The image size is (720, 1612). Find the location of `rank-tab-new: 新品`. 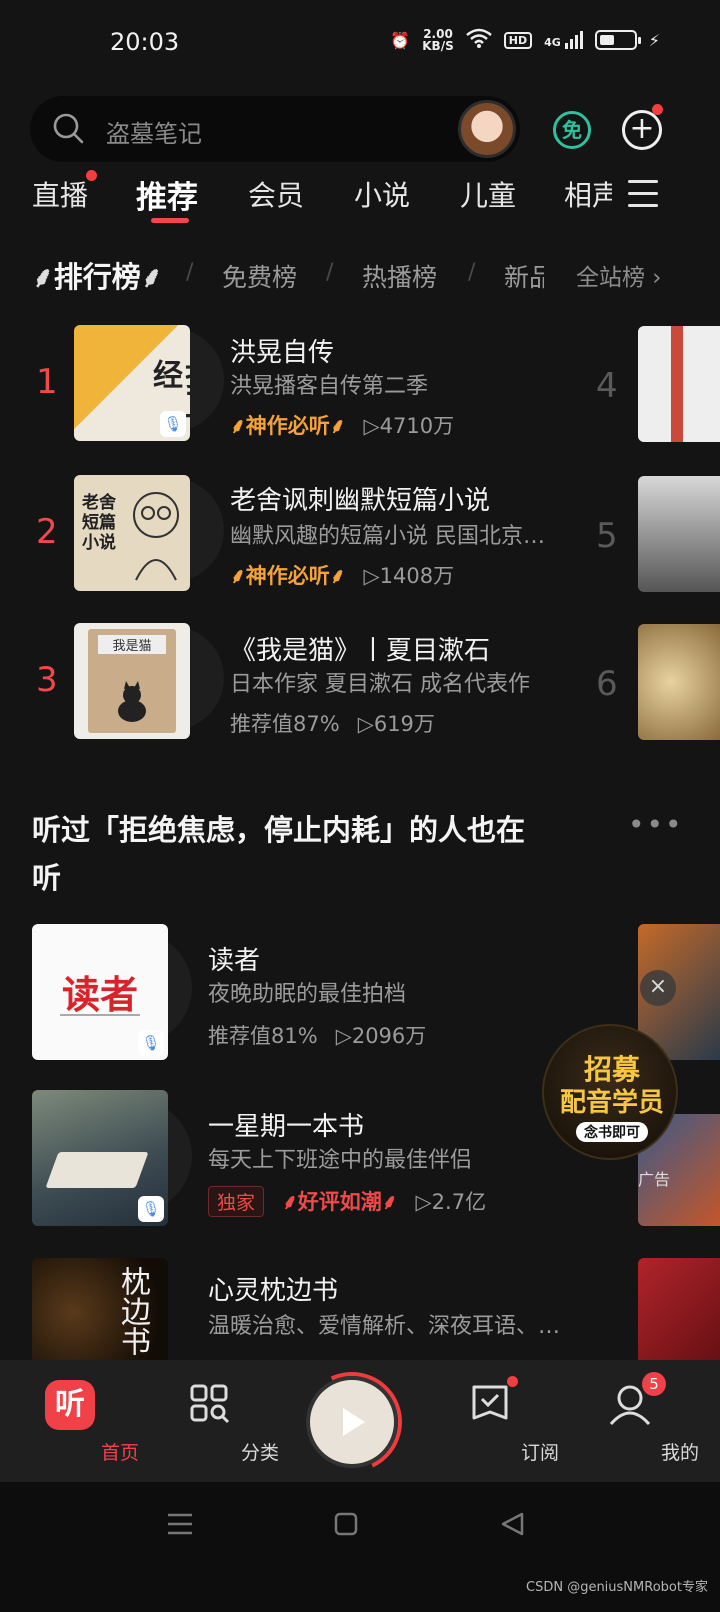

rank-tab-new: 新品 is located at coordinates (524, 276).